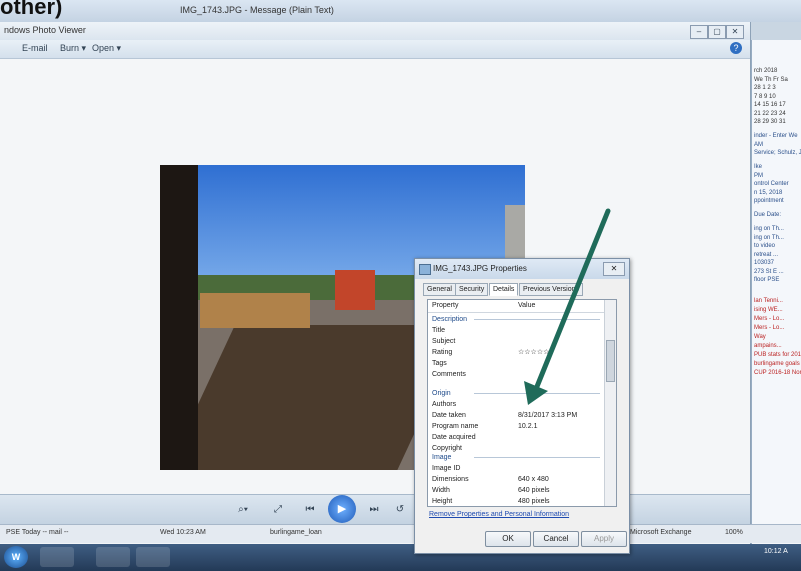 The width and height of the screenshot is (801, 571). I want to click on todo-item: Service; Schulz, J, so click(777, 153).